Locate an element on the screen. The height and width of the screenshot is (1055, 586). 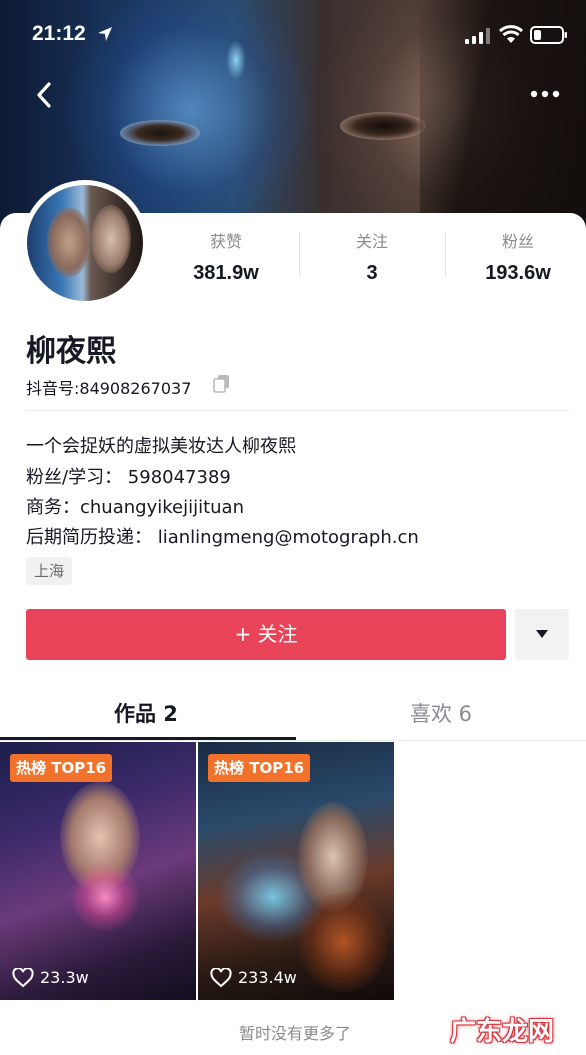
stat-followers: 粉丝 193.6w is located at coordinates (515, 256).